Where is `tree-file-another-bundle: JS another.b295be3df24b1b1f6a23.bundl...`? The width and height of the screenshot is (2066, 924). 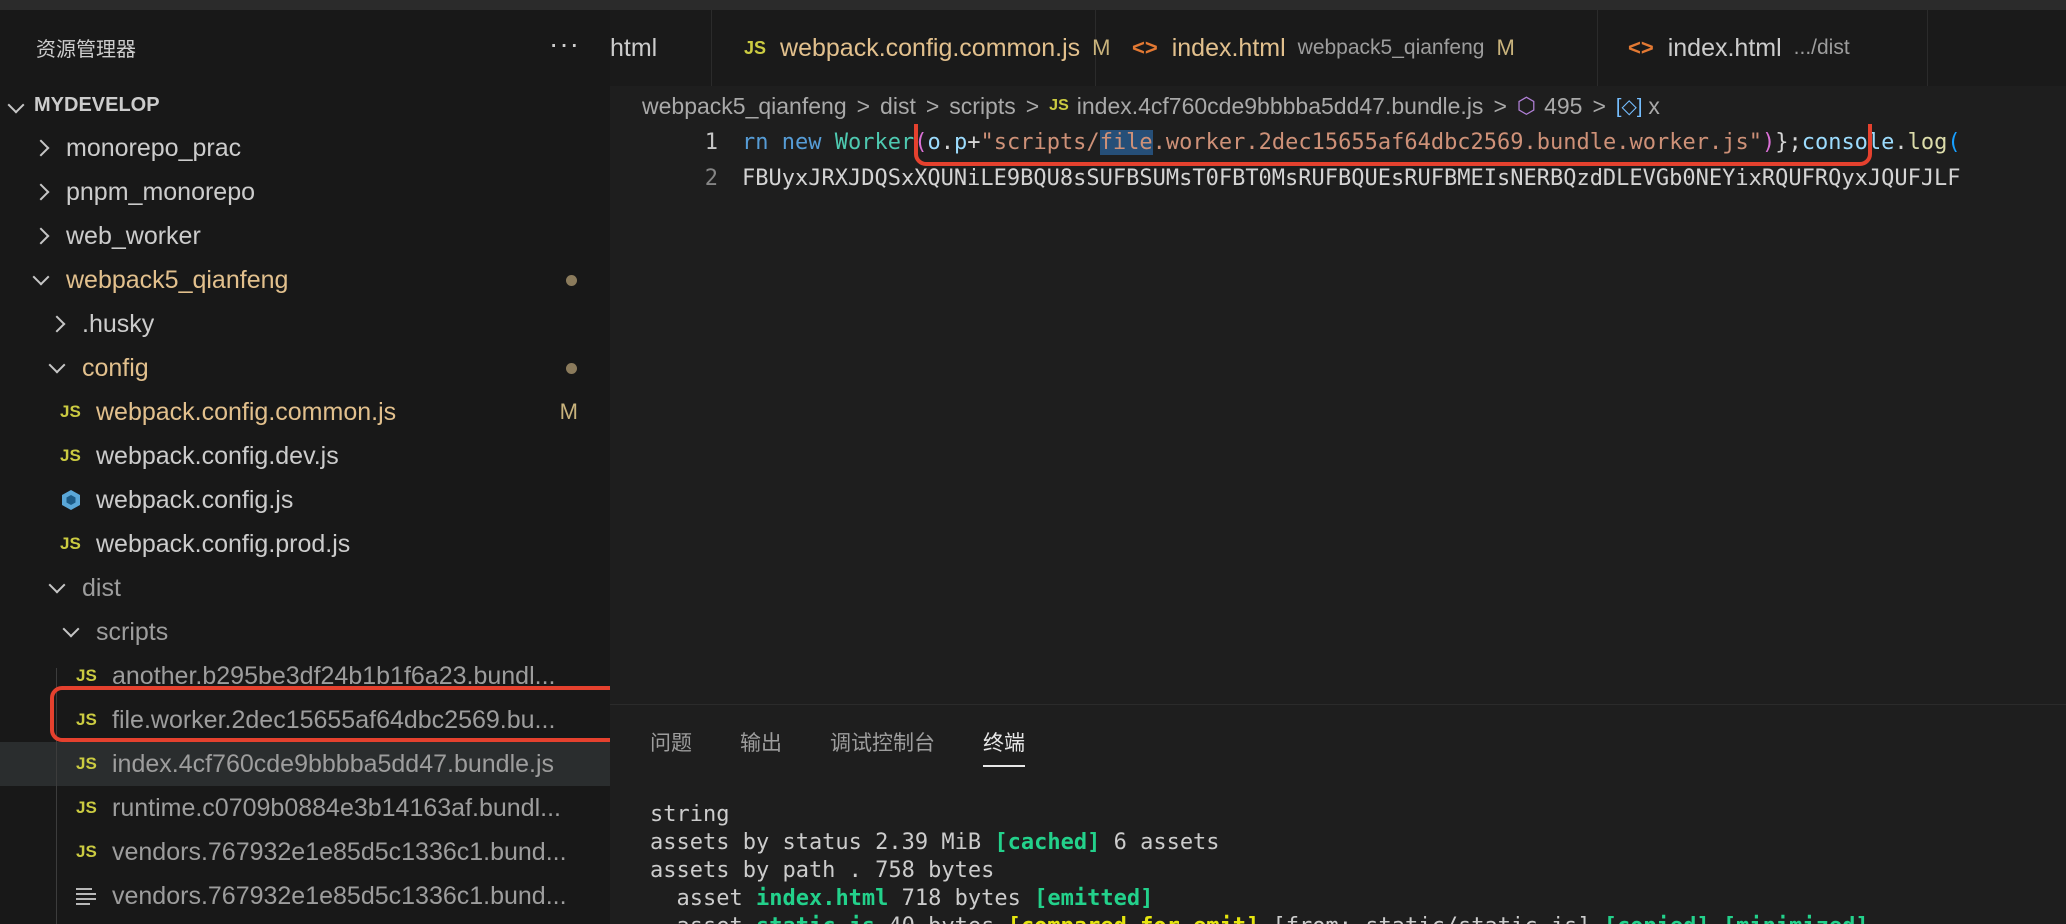 tree-file-another-bundle: JS another.b295be3df24b1b1f6a23.bundl... is located at coordinates (305, 676).